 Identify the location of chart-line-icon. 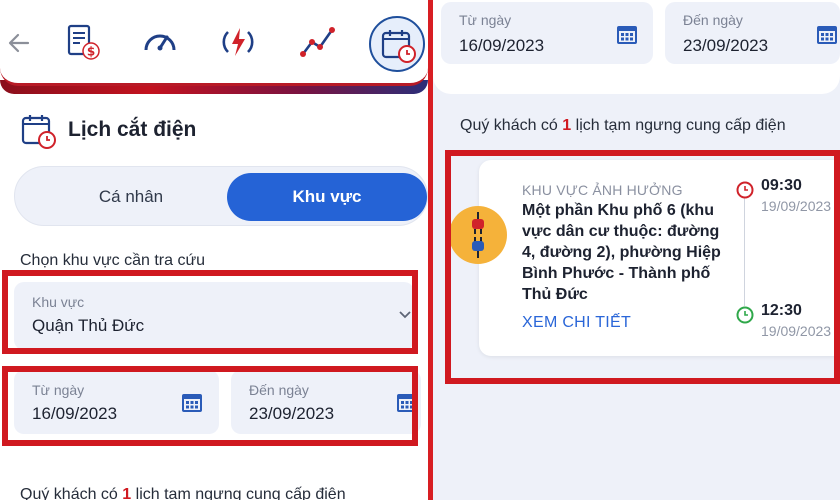
(318, 42).